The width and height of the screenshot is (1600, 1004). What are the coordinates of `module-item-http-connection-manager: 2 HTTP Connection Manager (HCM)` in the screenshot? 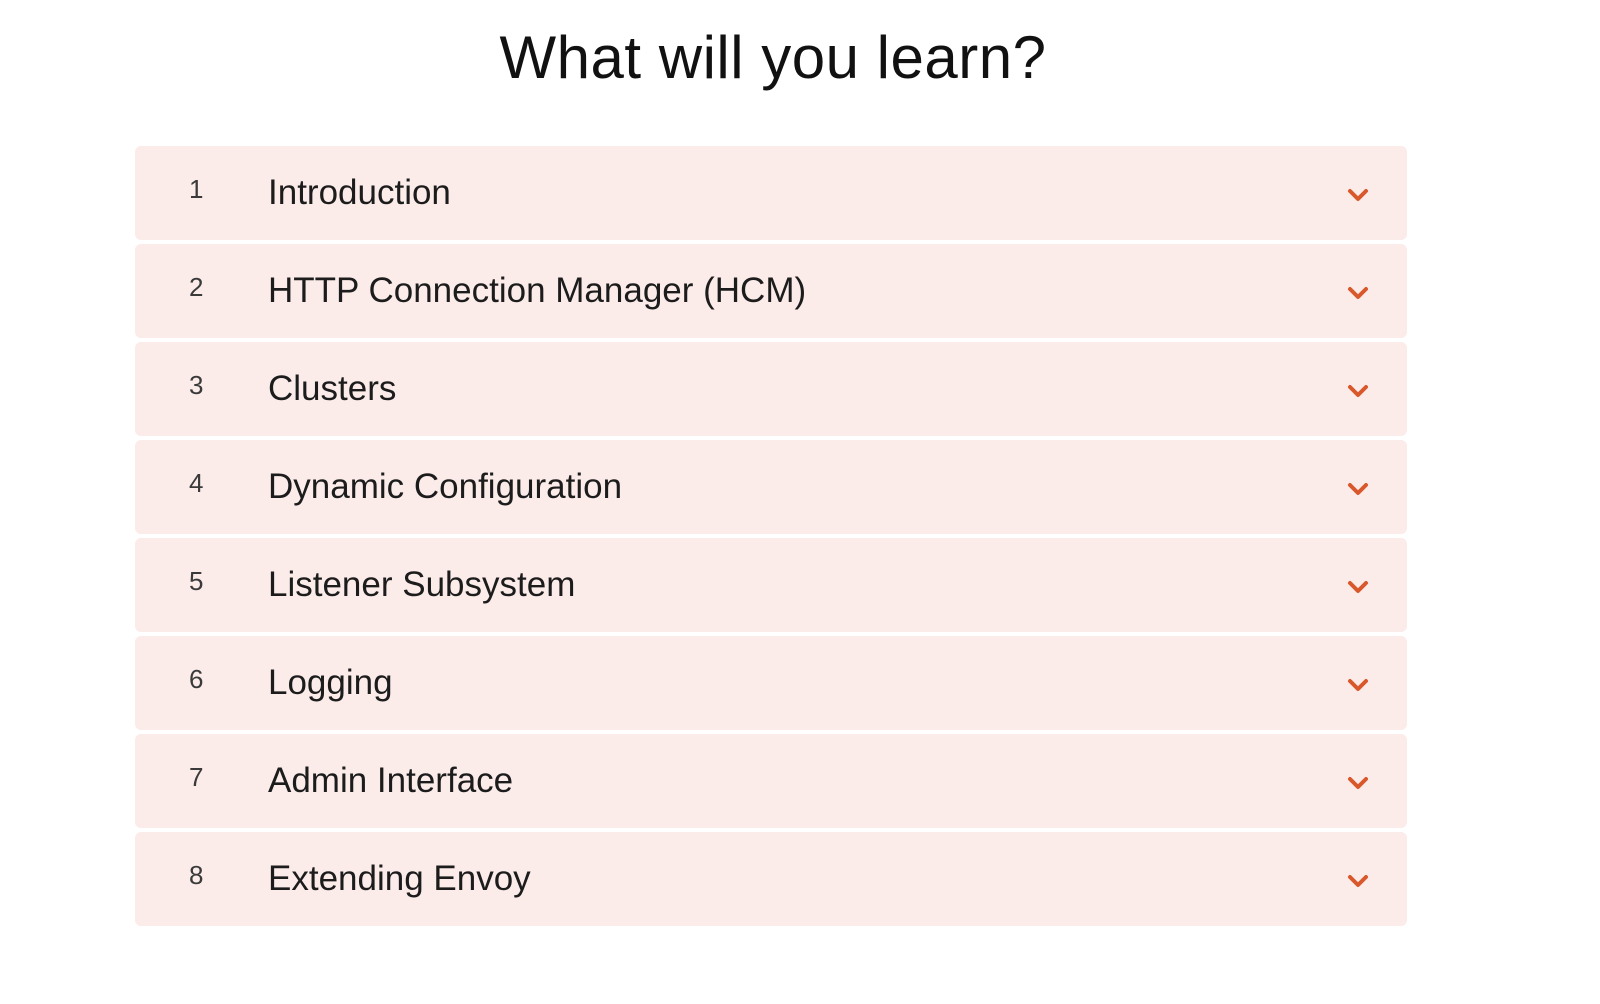 It's located at (771, 291).